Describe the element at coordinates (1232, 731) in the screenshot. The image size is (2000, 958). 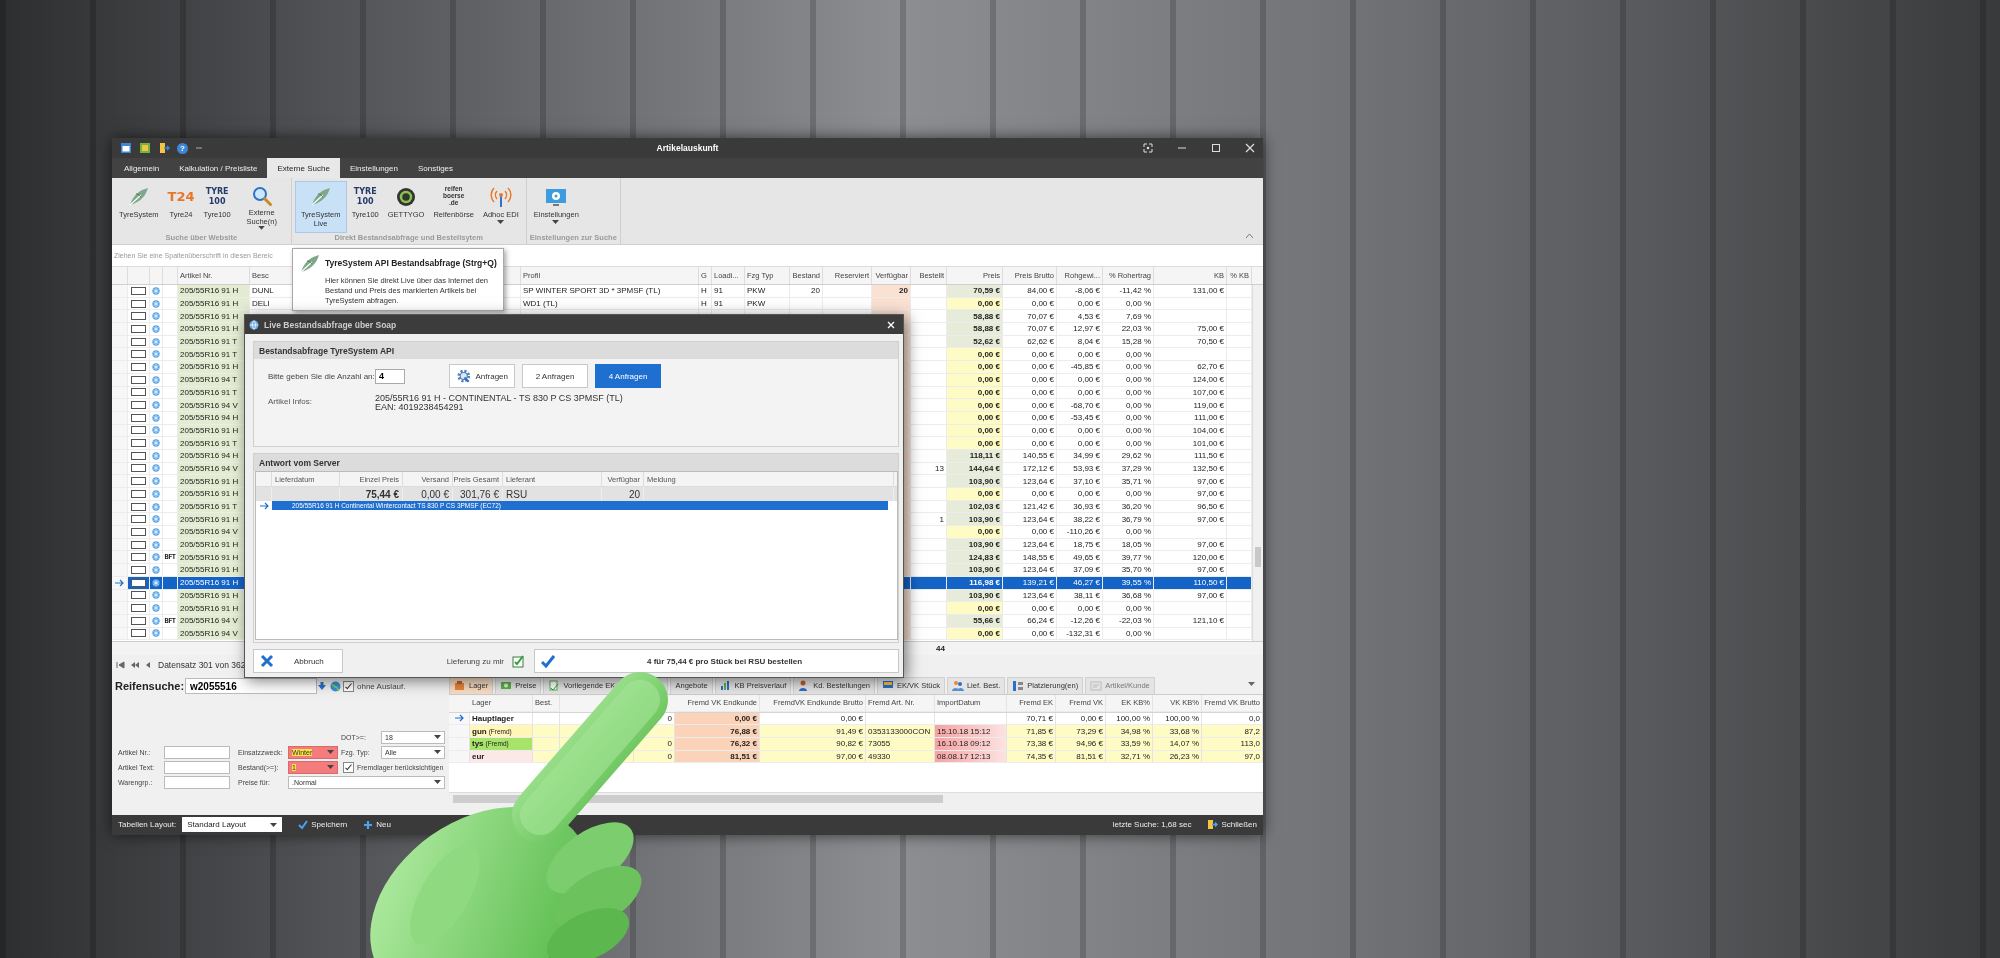
I see `table-cell: 87,2` at that location.